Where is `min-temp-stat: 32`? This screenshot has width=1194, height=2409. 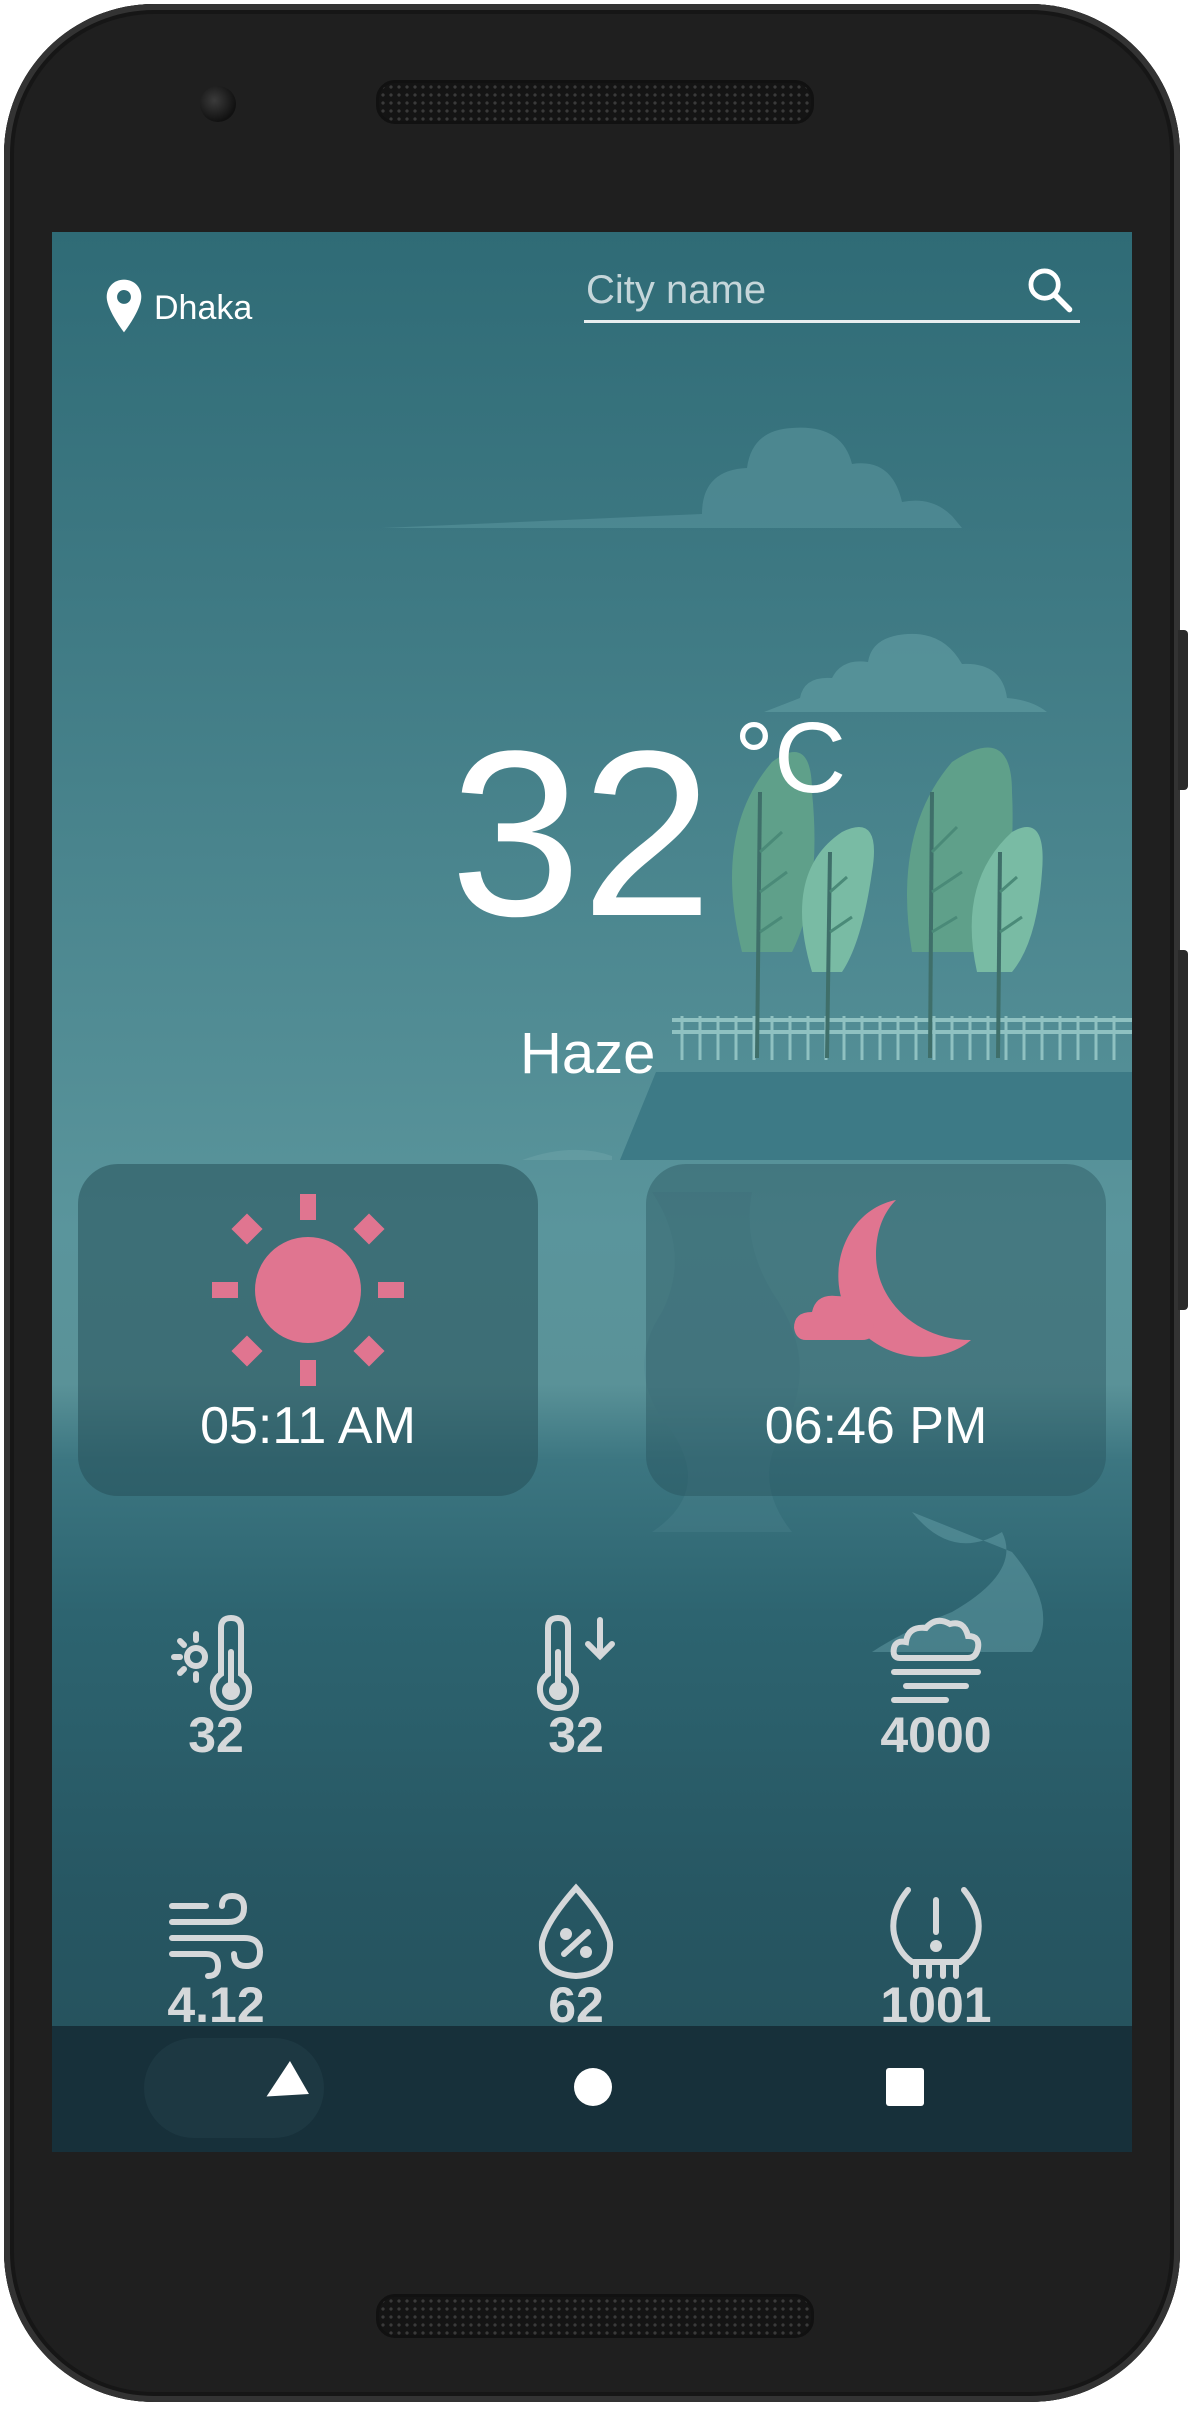 min-temp-stat: 32 is located at coordinates (576, 1712).